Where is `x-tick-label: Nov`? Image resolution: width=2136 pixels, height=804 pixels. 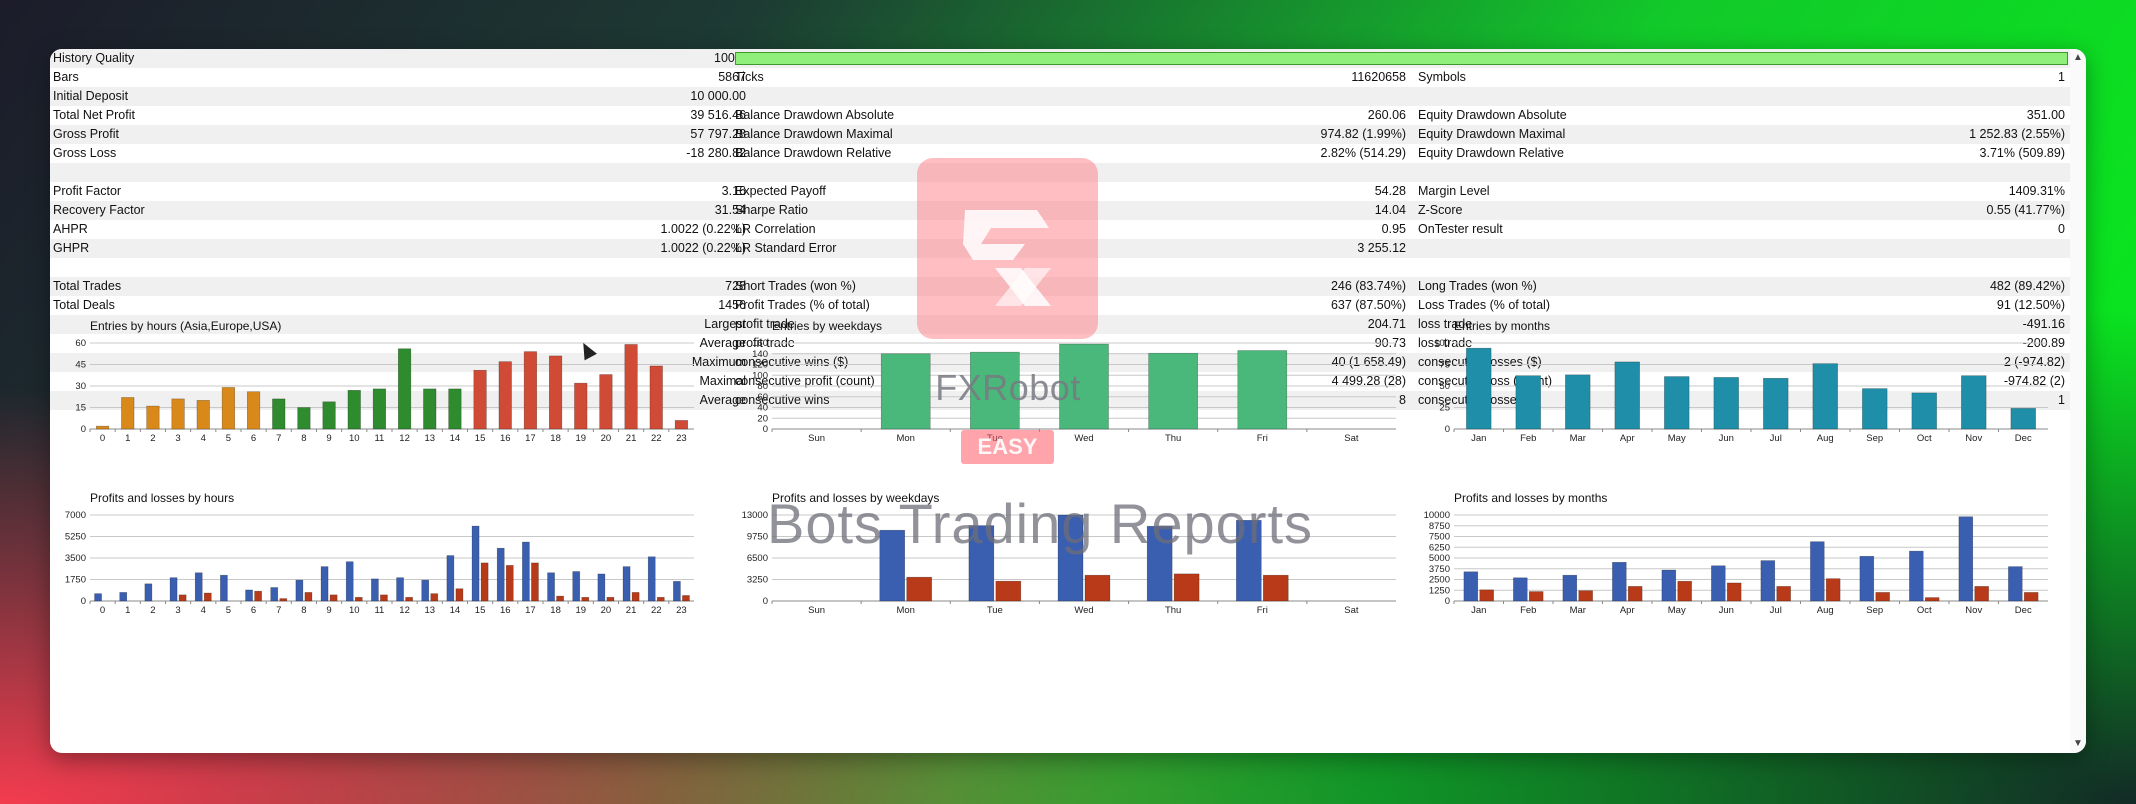
x-tick-label: Nov is located at coordinates (1973, 610).